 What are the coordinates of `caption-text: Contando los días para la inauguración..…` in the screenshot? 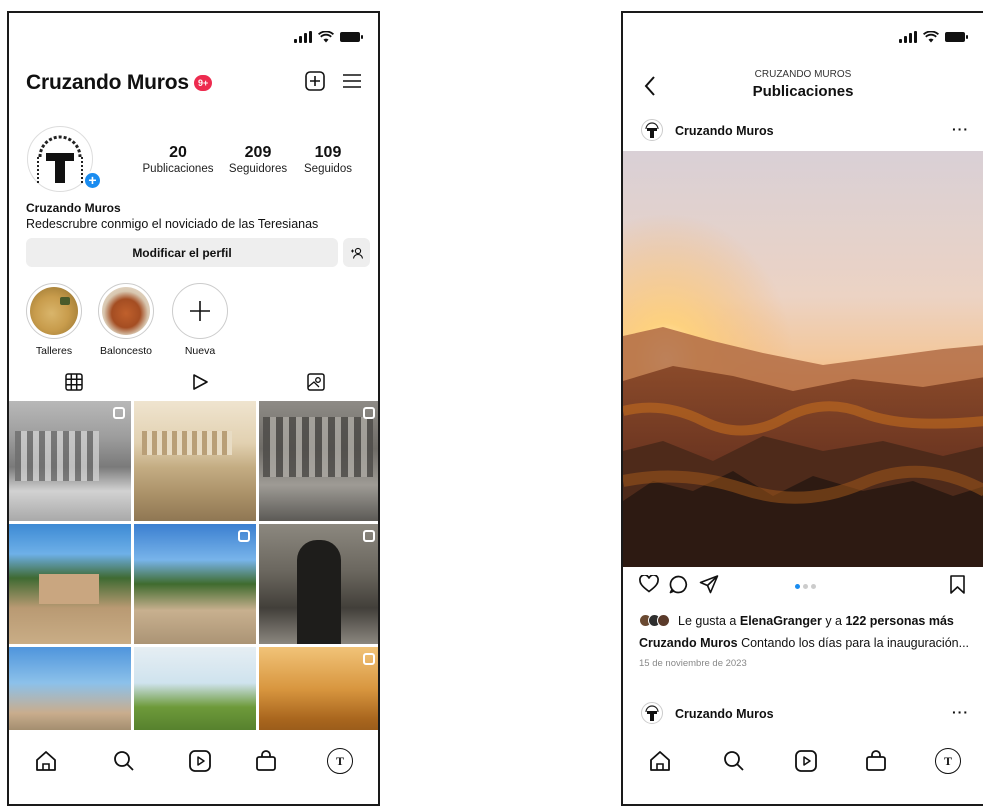 It's located at (853, 643).